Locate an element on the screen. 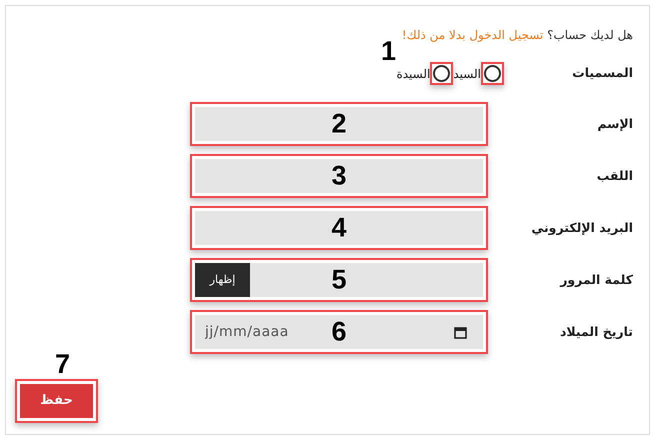 This screenshot has width=656, height=442. annotation-number: 5 is located at coordinates (339, 280).